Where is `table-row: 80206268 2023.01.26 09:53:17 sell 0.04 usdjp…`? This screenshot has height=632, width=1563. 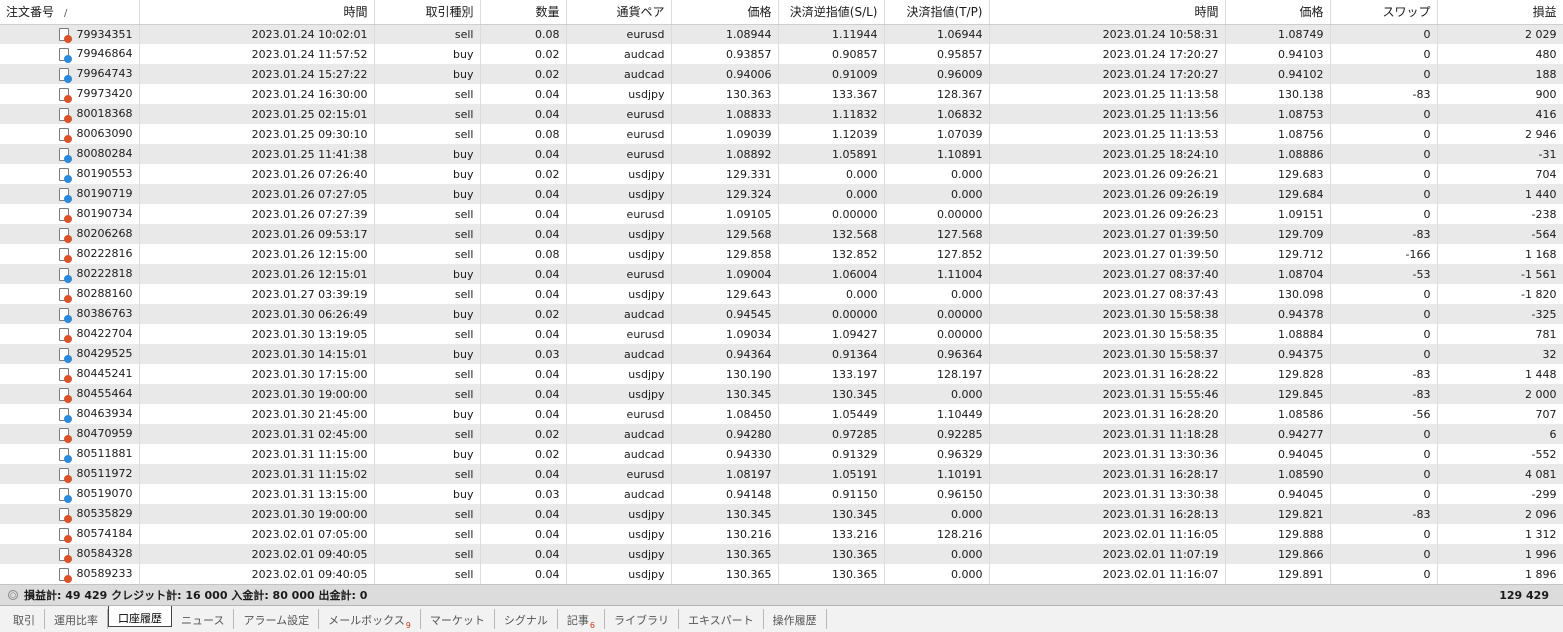
table-row: 80206268 2023.01.26 09:53:17 sell 0.04 usdjp… is located at coordinates (781, 234).